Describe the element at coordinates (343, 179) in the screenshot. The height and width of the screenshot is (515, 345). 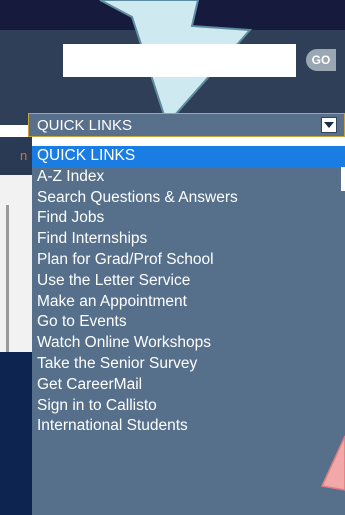
I see `scroll-edge` at that location.